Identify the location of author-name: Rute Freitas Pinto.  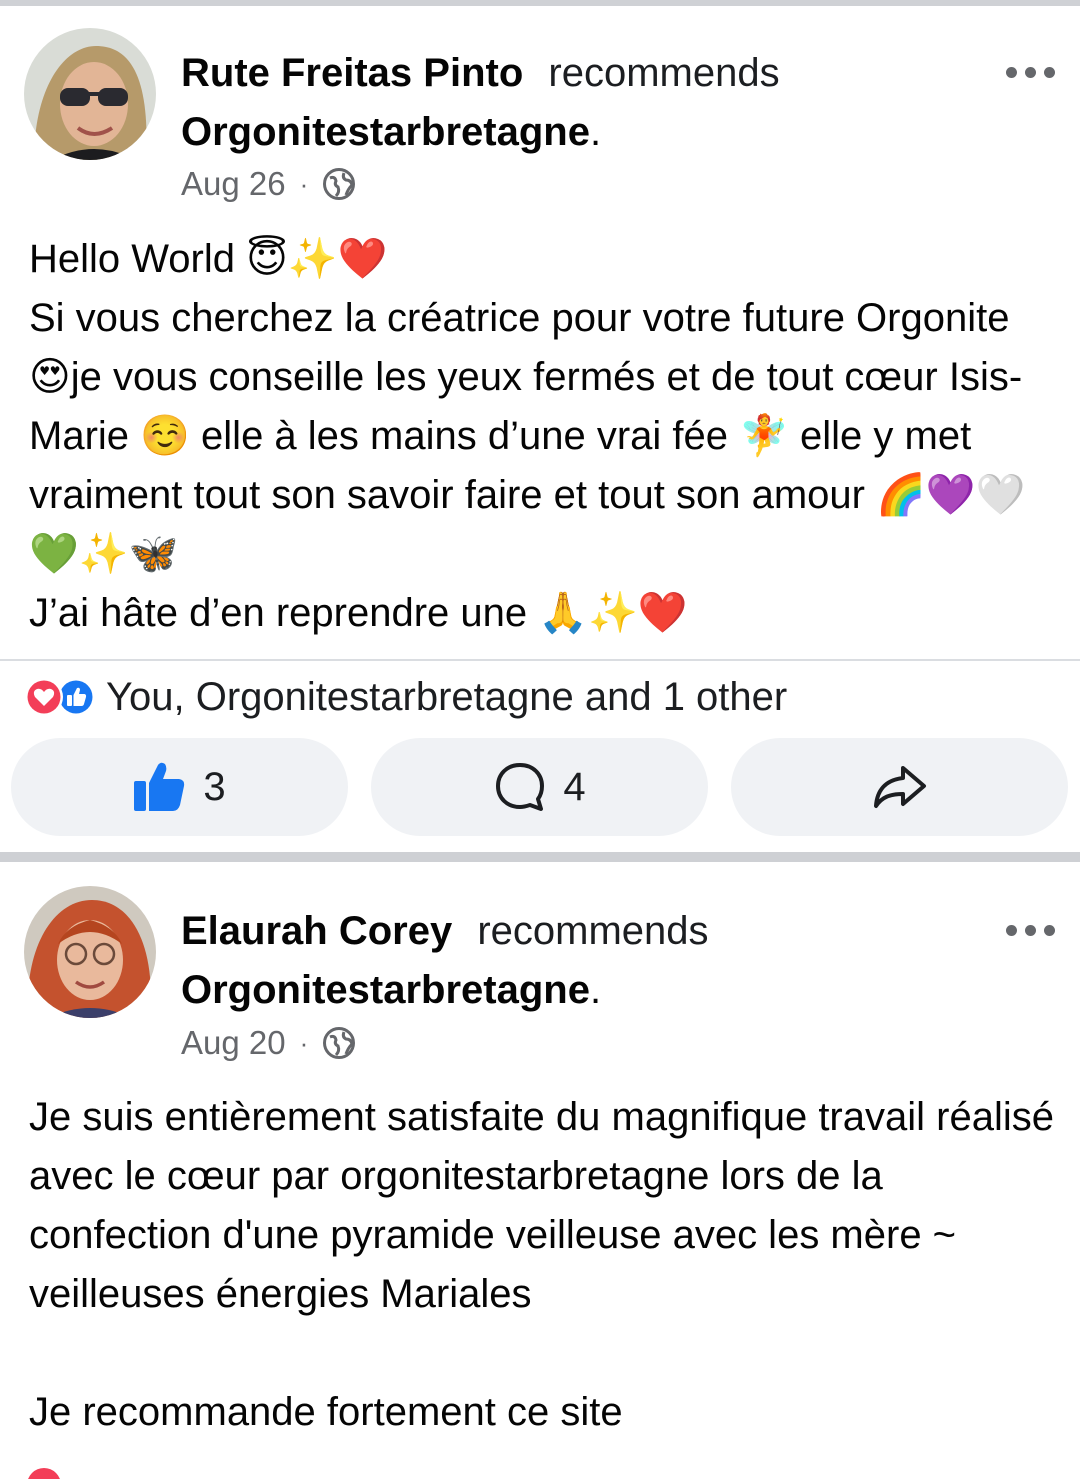
(352, 73).